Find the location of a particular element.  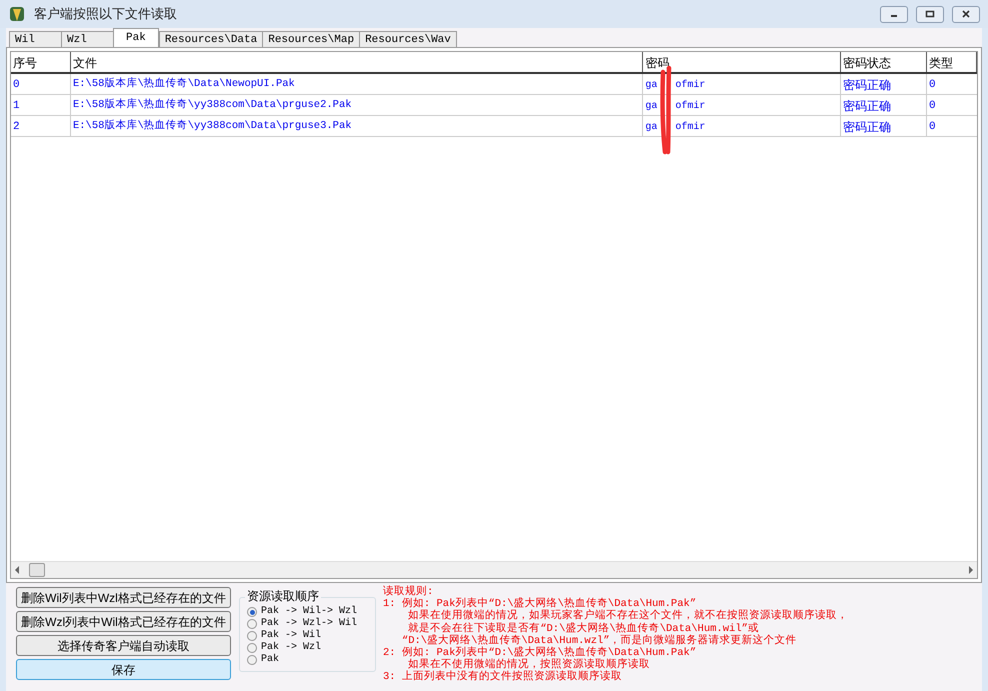

rule-text: 如果在使用微端的情况，如果玩家客户端不存在这个文件，就不在按照资源读取顺序读取， is located at coordinates (627, 616).